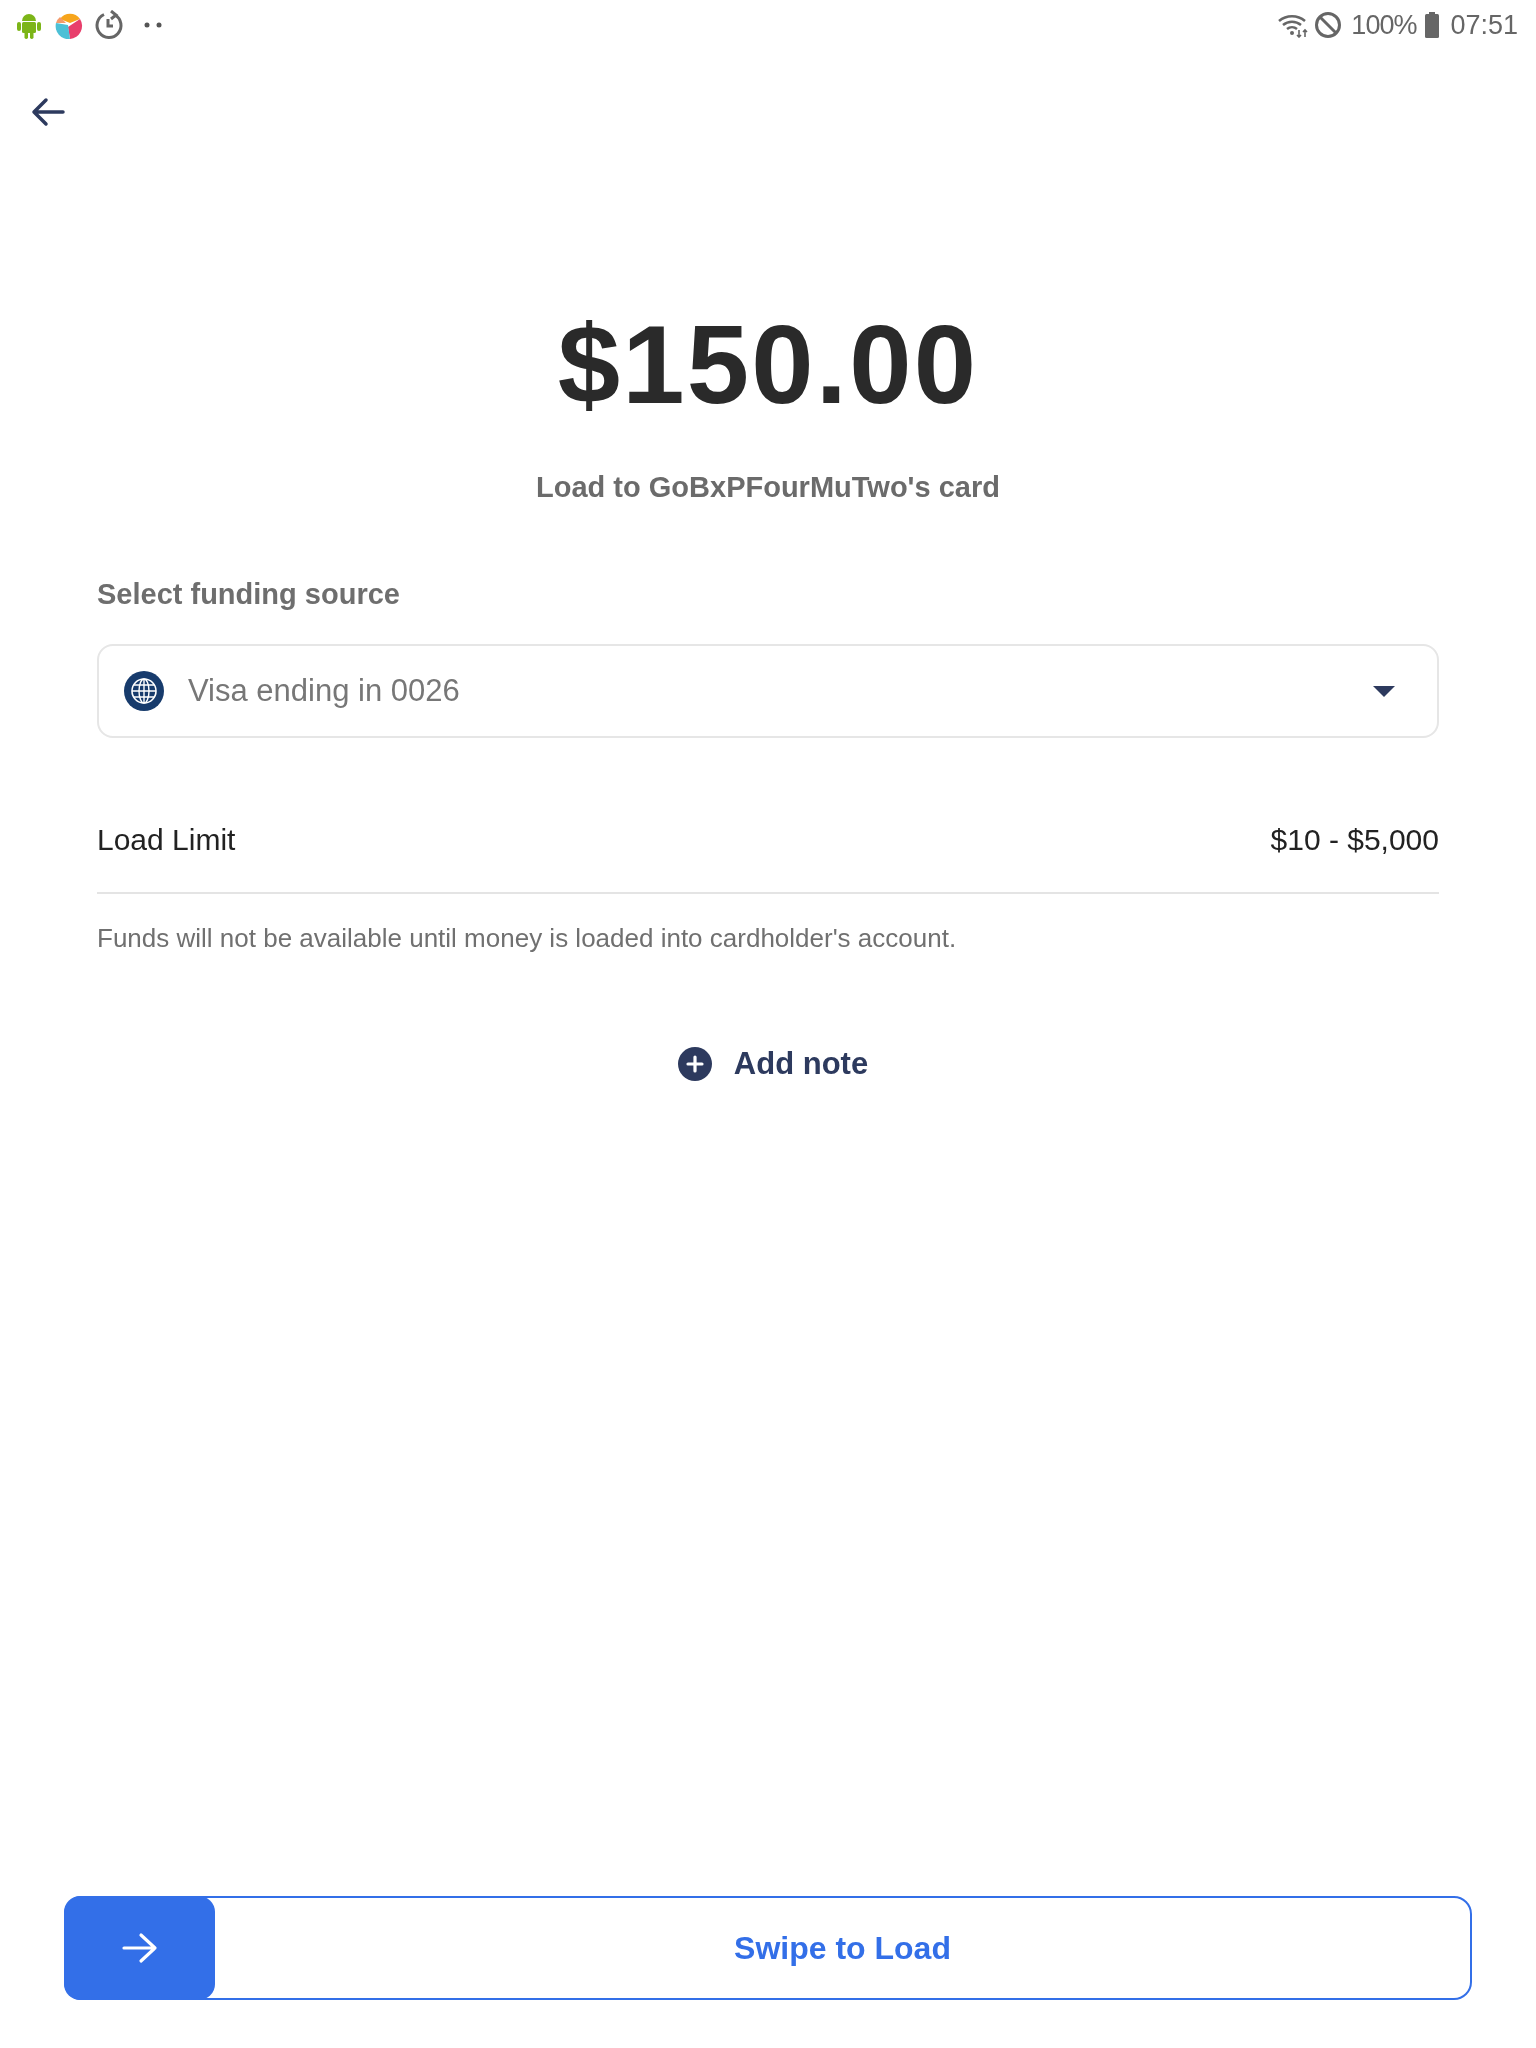 This screenshot has height=2048, width=1536. What do you see at coordinates (1384, 25) in the screenshot?
I see `battery-percent: 100%` at bounding box center [1384, 25].